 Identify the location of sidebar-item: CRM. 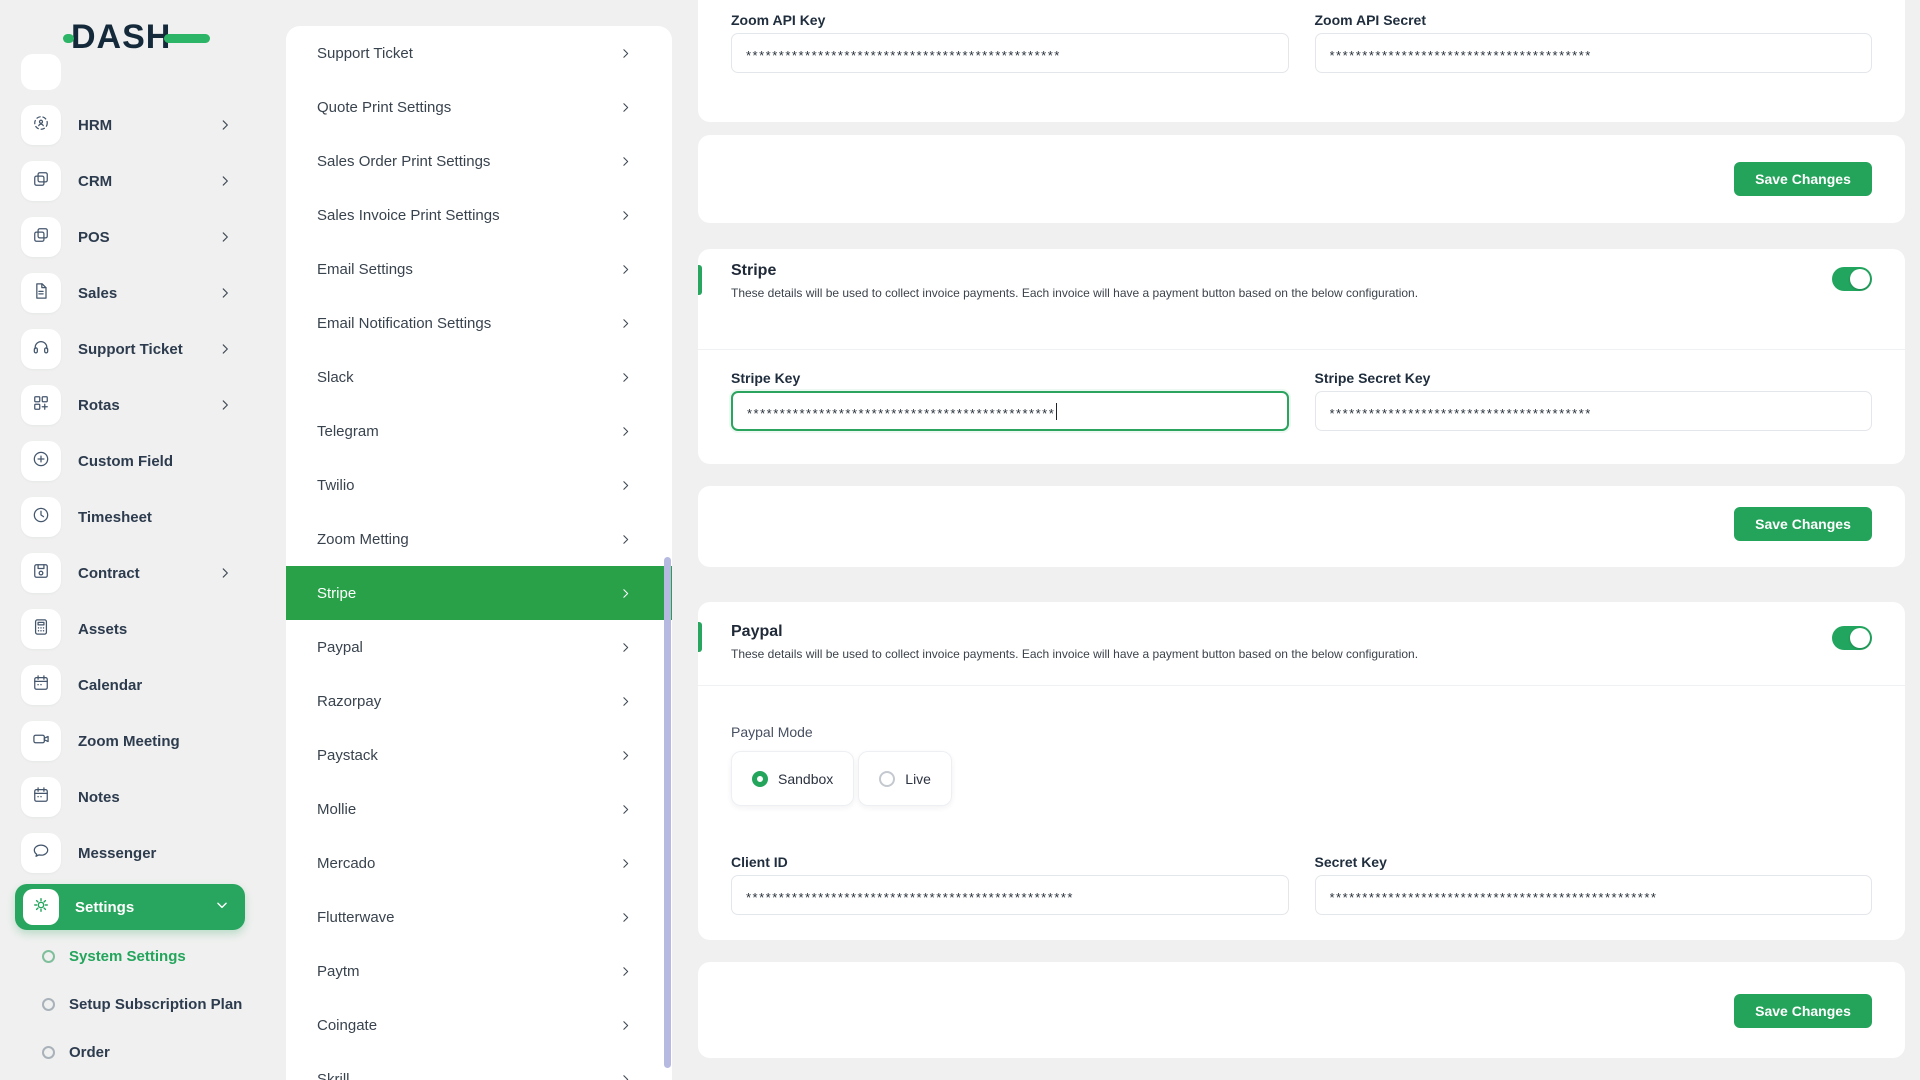
(131, 181).